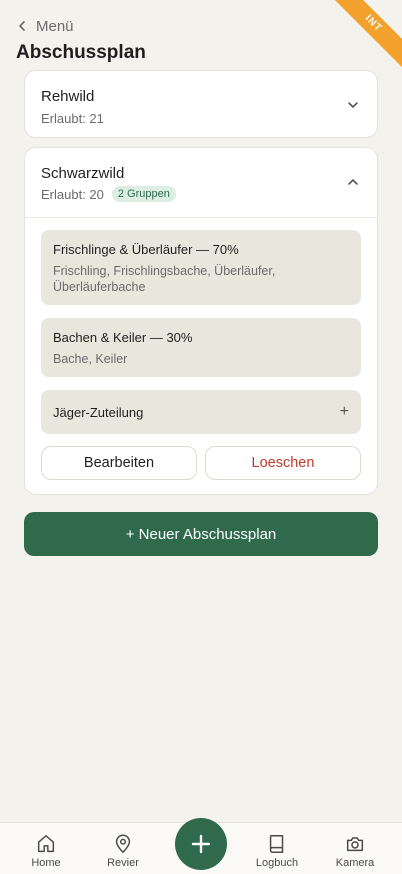 The height and width of the screenshot is (874, 402). Describe the element at coordinates (201, 412) in the screenshot. I see `hunter-assignment-row: Jäger-Zuteilung +` at that location.